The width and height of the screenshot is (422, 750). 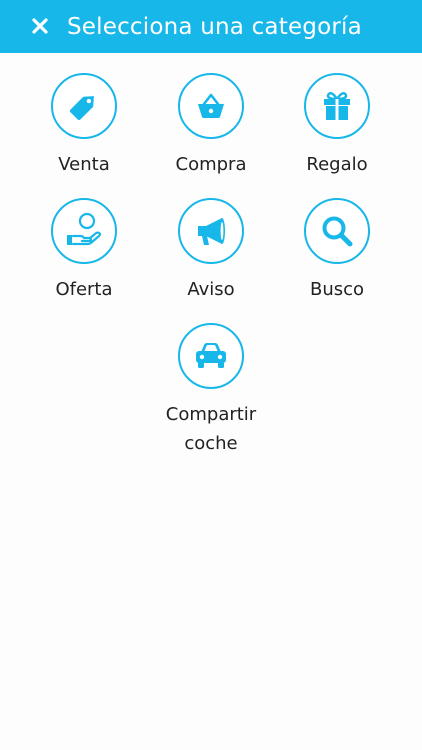 I want to click on category-aviso: Aviso, so click(x=211, y=251).